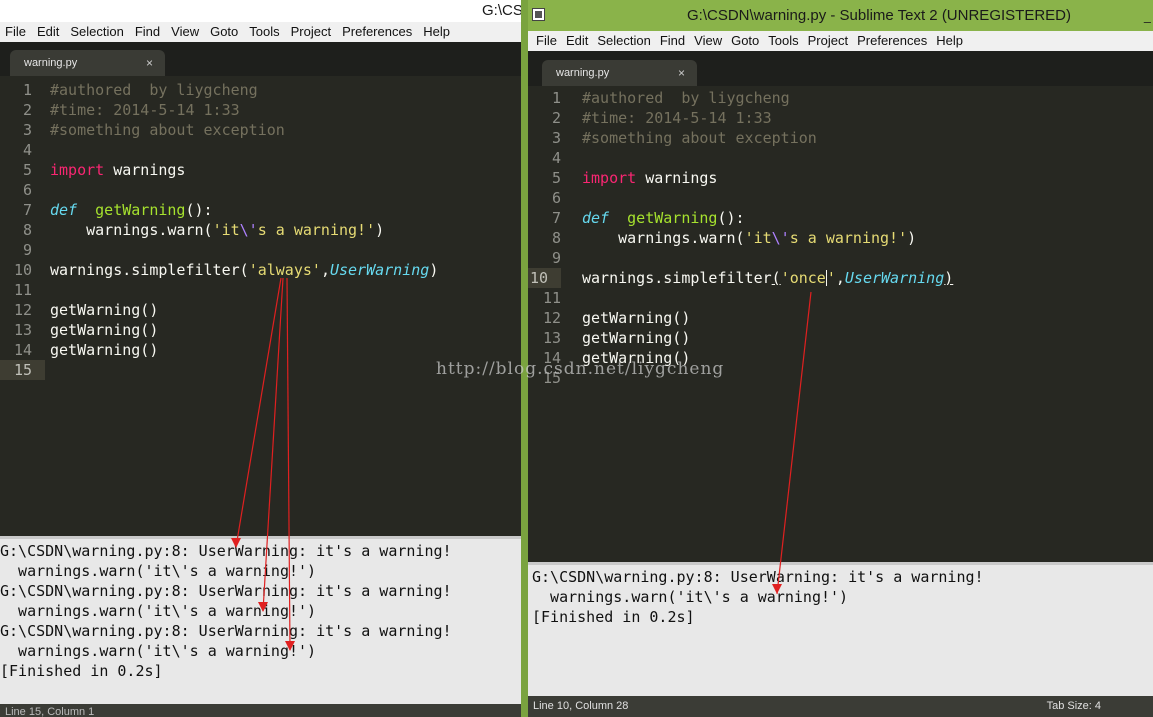 This screenshot has width=1153, height=717. I want to click on line-number: 7, so click(27, 210).